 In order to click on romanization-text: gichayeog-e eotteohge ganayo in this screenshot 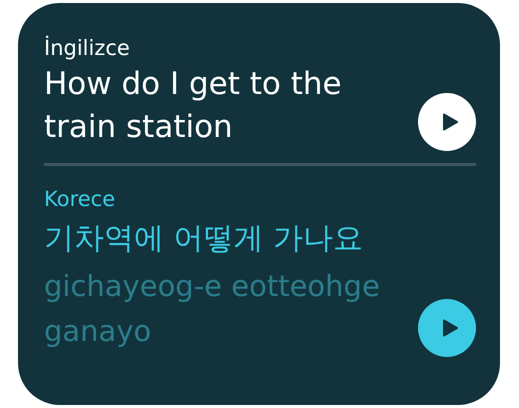, I will do `click(212, 309)`.